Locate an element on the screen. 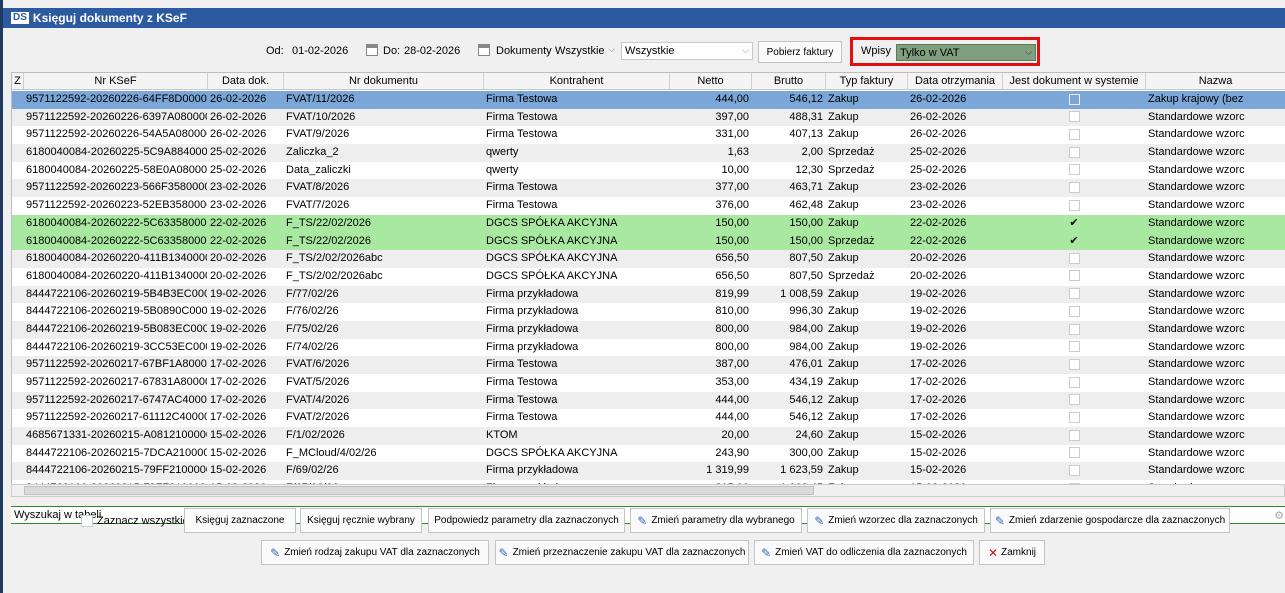 The image size is (1285, 593). table-cell: F_TS/22/02/2026 is located at coordinates (329, 222).